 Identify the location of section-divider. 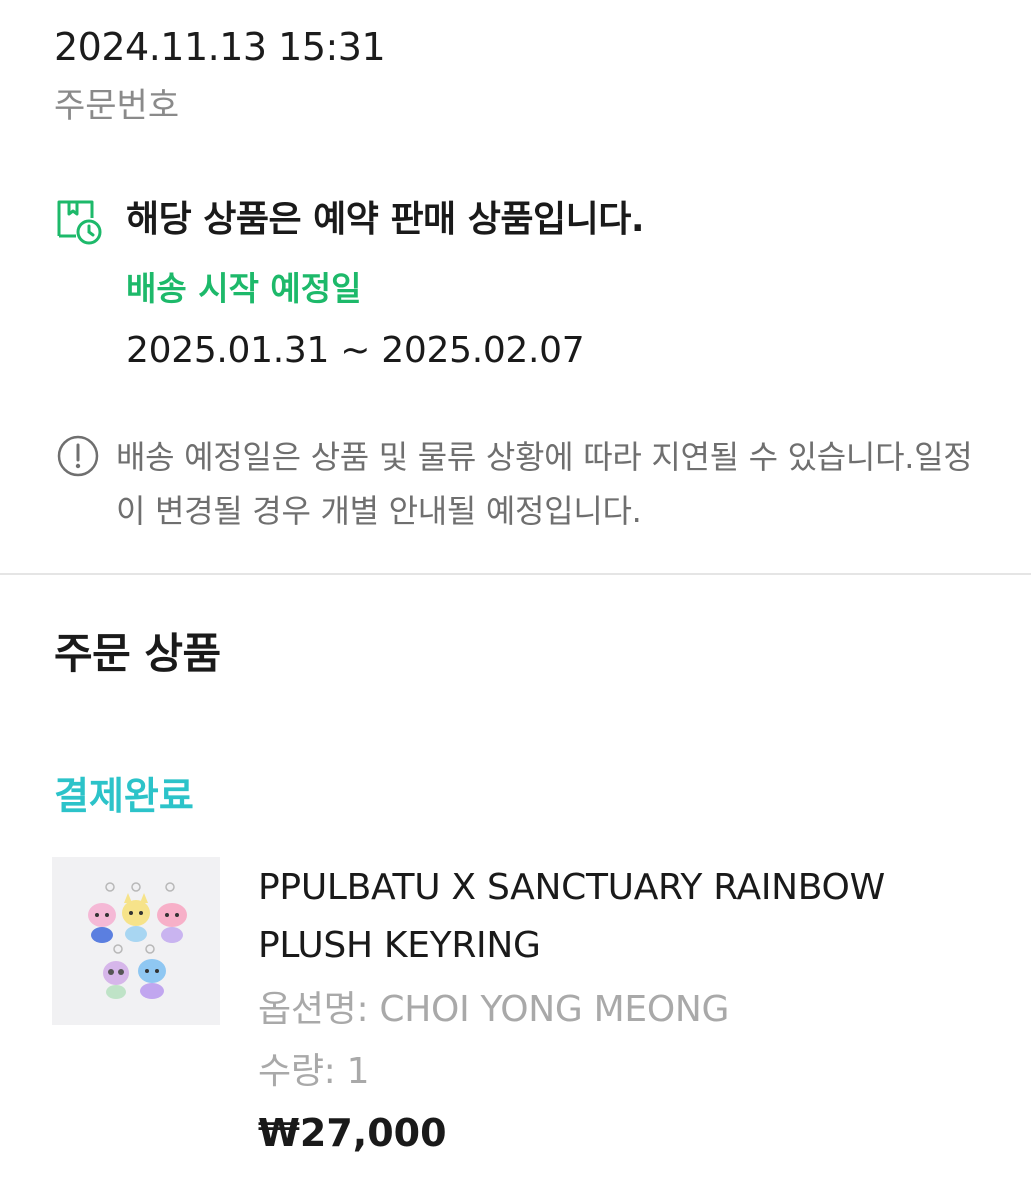
(515, 574).